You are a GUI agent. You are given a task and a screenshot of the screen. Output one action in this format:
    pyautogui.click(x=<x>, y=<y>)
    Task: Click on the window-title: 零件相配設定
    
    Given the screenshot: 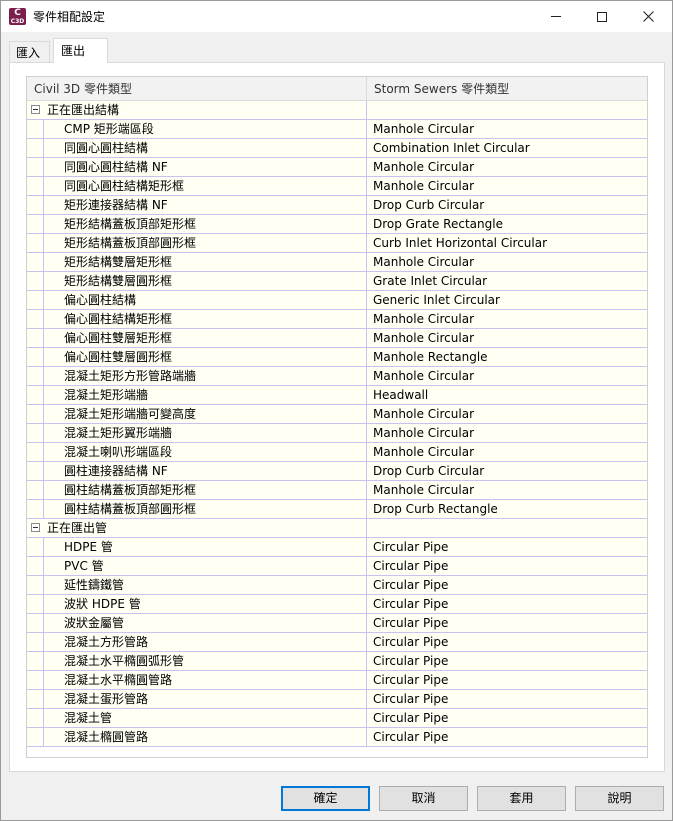 What is the action you would take?
    pyautogui.click(x=69, y=17)
    